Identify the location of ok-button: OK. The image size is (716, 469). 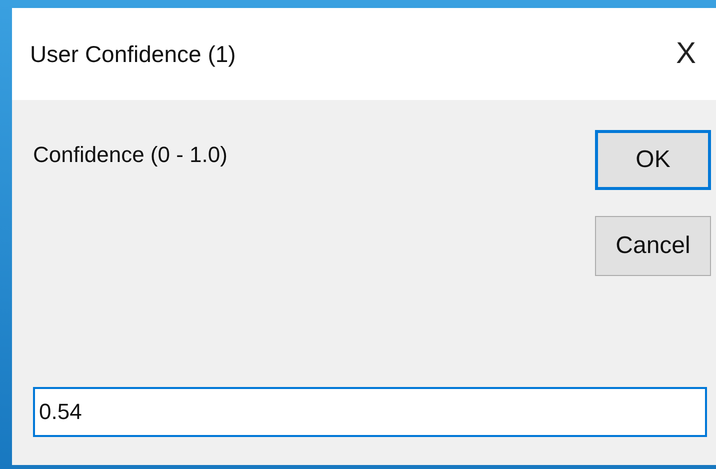
(653, 160).